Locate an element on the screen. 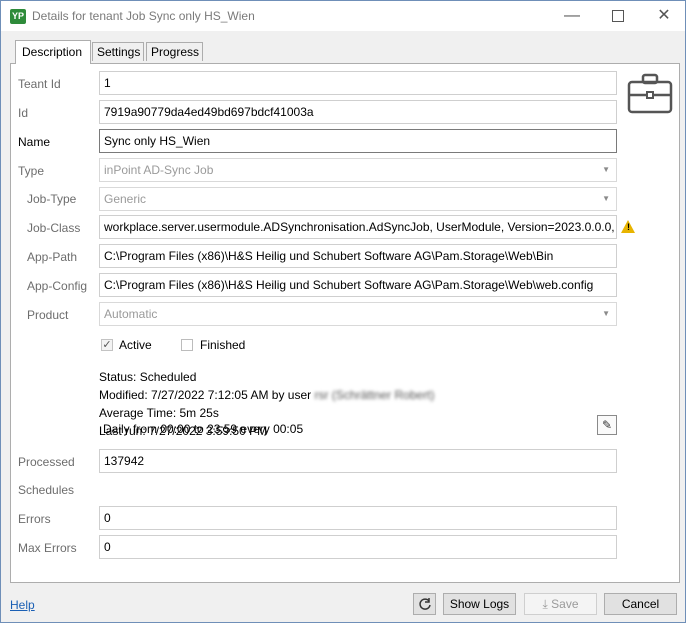 This screenshot has height=623, width=686. tab-progress: Progress is located at coordinates (174, 51).